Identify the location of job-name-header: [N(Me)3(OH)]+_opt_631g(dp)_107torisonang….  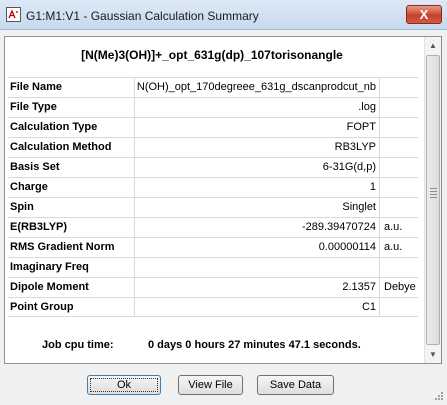
(212, 55).